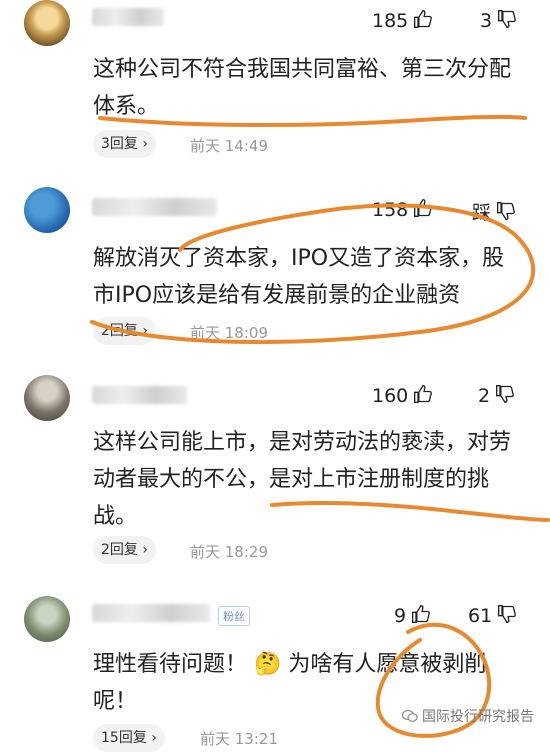 This screenshot has height=752, width=550. Describe the element at coordinates (400, 616) in the screenshot. I see `like-count: 9` at that location.